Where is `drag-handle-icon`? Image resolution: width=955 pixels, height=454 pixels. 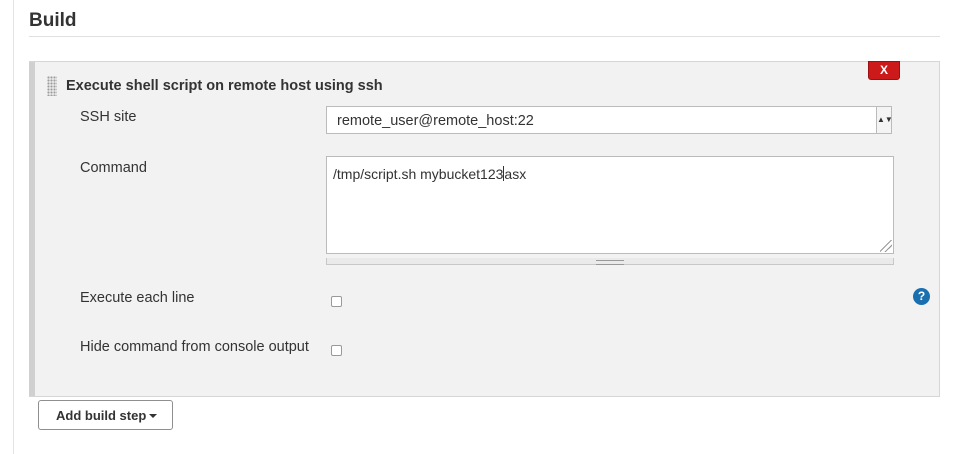
drag-handle-icon is located at coordinates (52, 86).